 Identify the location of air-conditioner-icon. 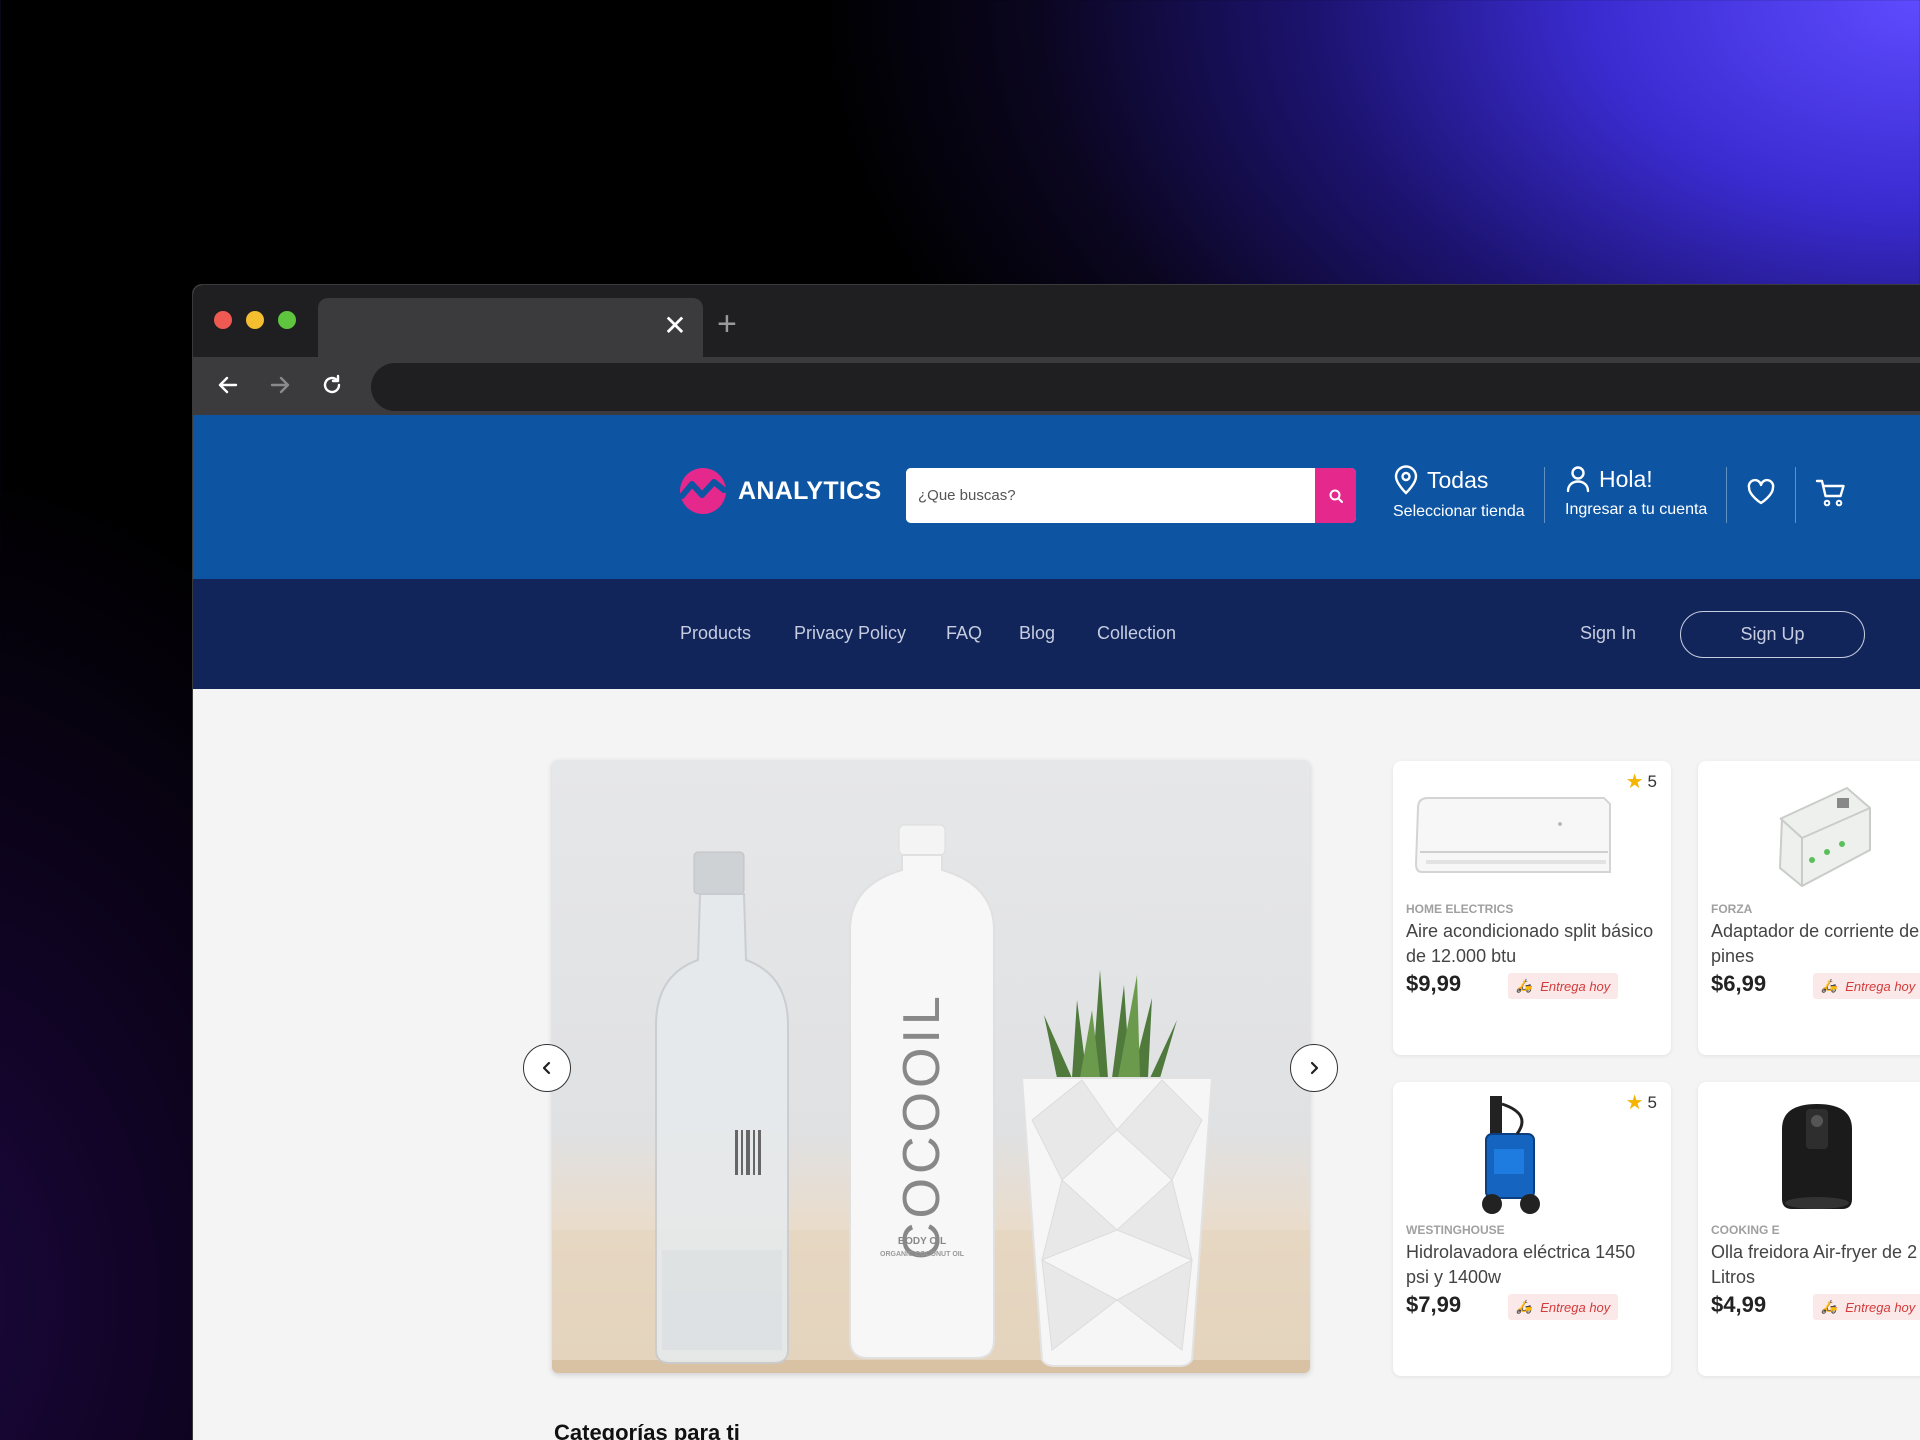
(1512, 835).